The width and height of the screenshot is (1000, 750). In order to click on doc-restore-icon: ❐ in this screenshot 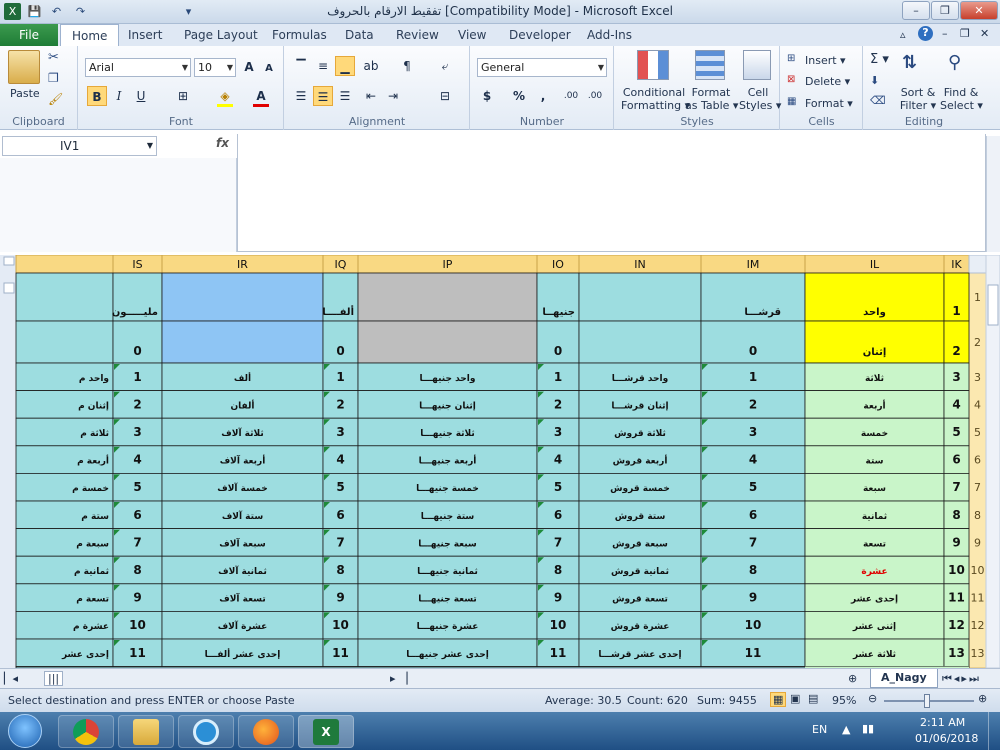, I will do `click(965, 33)`.